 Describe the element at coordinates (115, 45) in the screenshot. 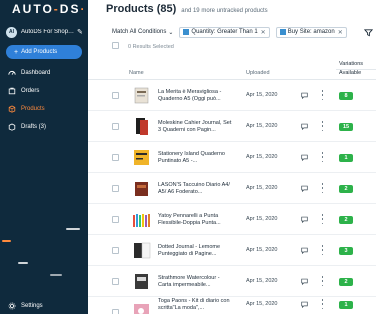

I see `select-all-checkbox` at that location.